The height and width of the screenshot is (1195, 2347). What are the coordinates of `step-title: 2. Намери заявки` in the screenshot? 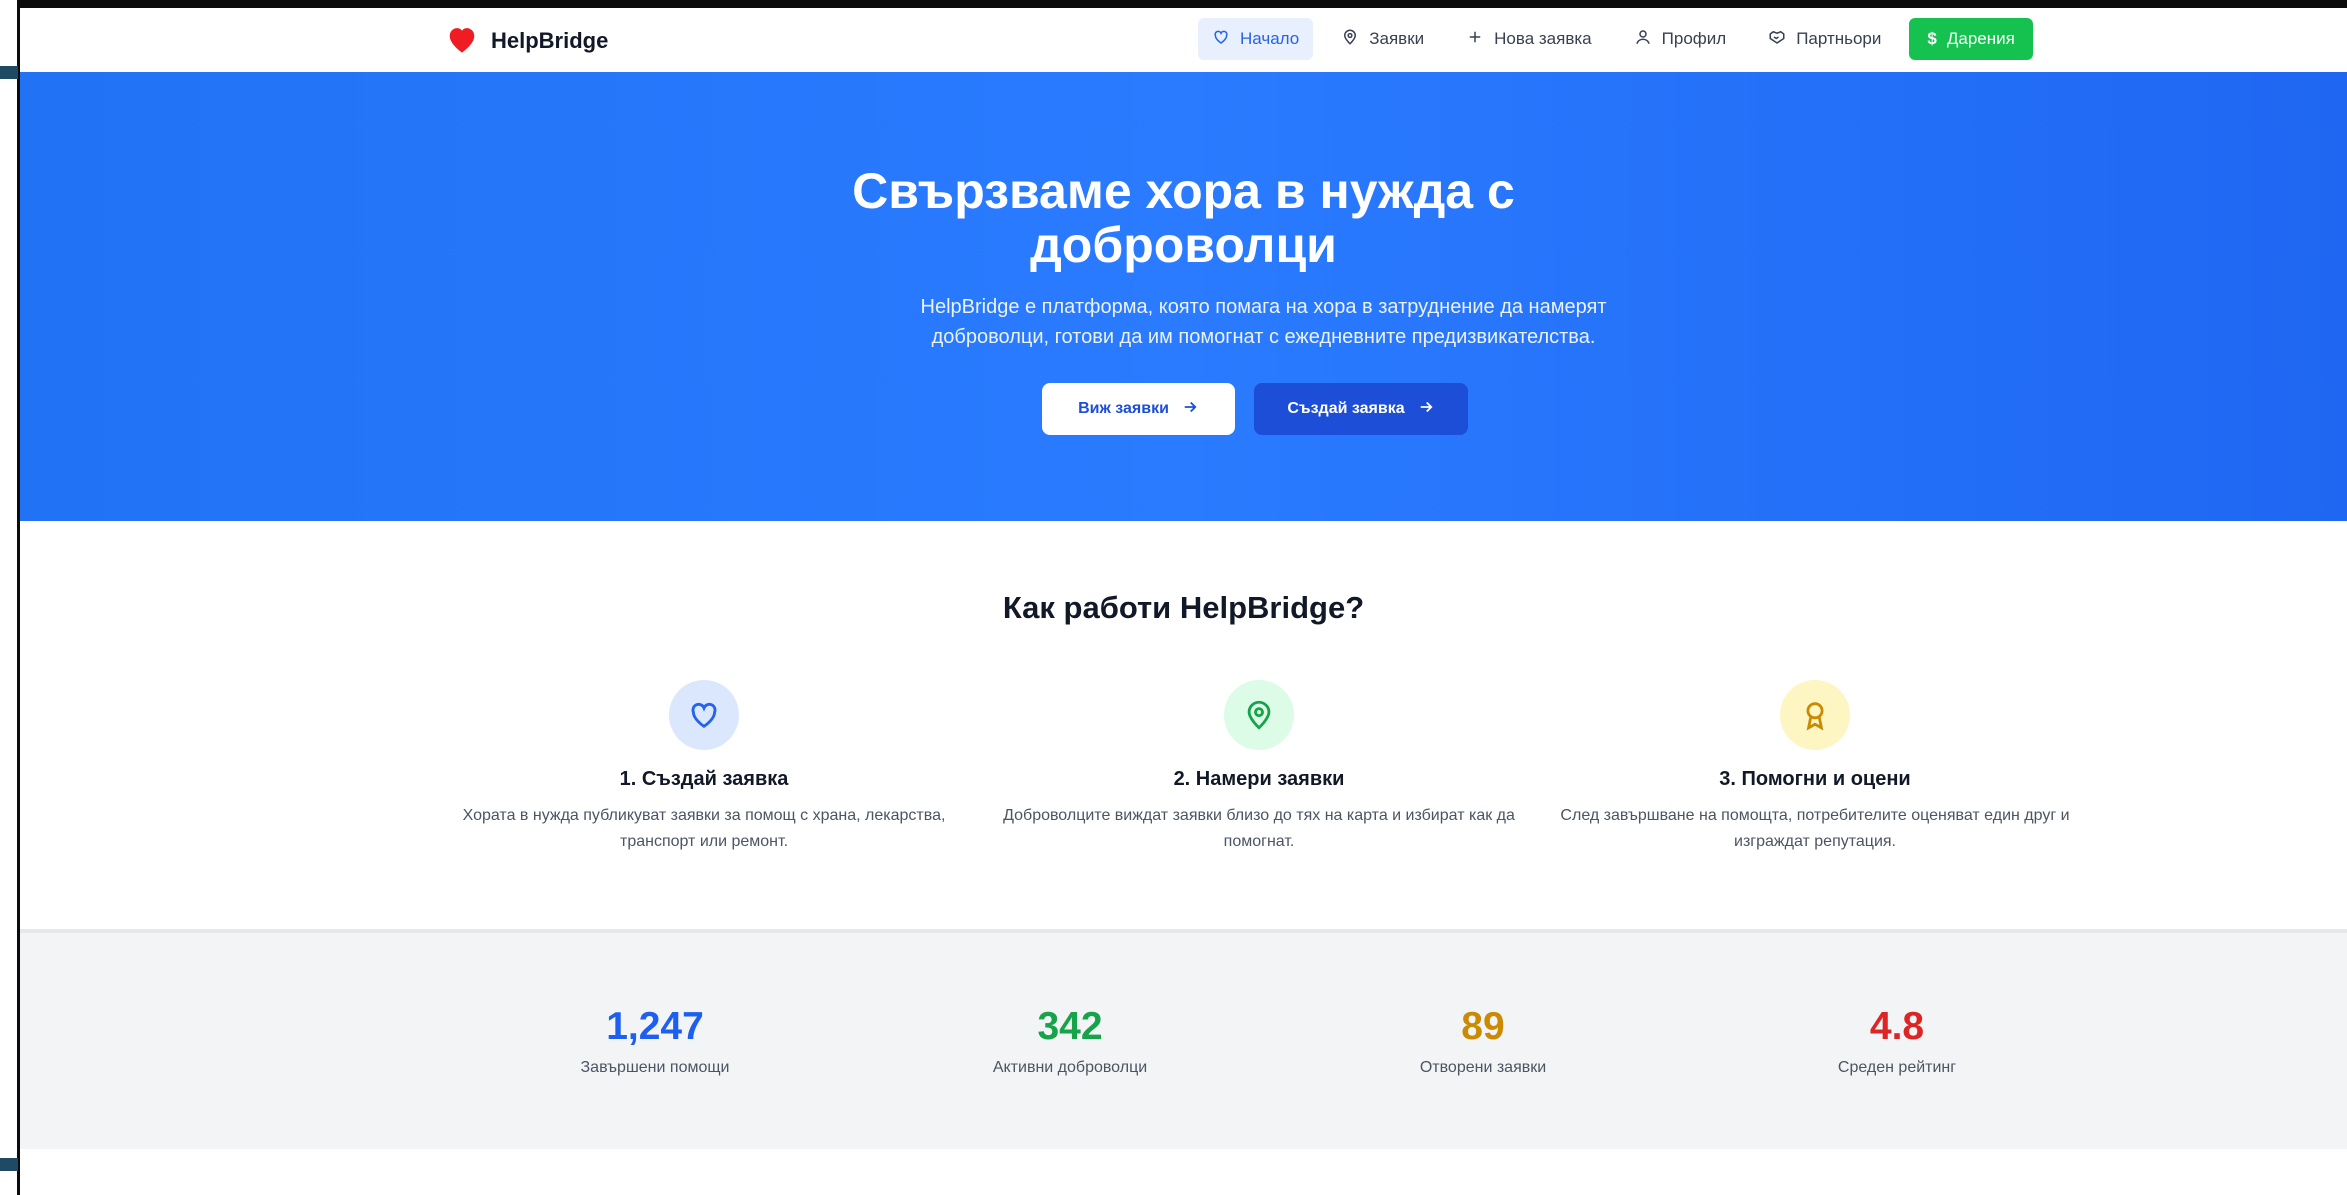 It's located at (1259, 779).